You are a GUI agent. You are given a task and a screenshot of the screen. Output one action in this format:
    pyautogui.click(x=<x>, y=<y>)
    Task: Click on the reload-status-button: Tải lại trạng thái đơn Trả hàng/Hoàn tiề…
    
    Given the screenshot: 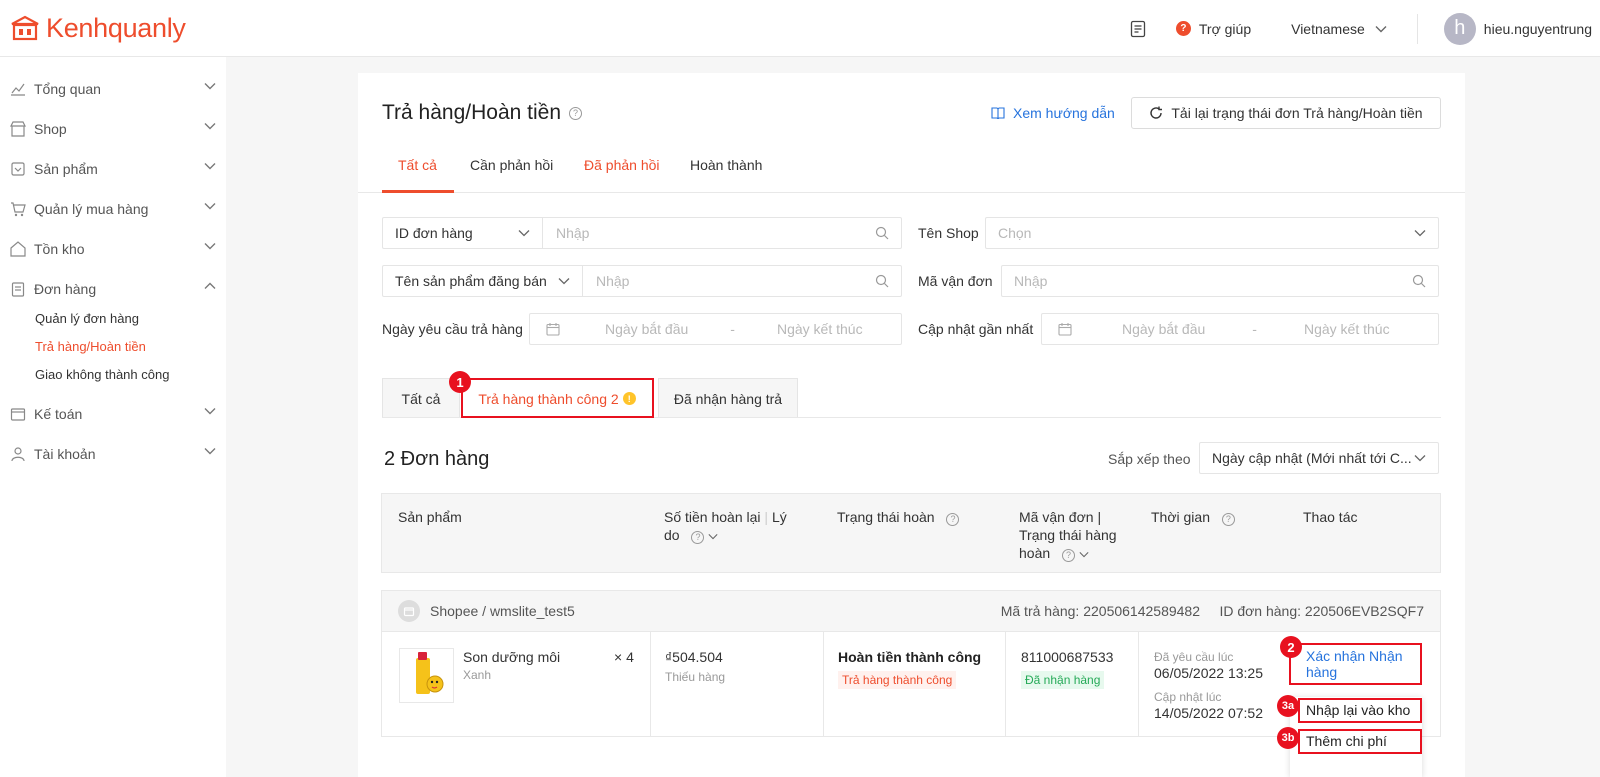 What is the action you would take?
    pyautogui.click(x=1286, y=113)
    